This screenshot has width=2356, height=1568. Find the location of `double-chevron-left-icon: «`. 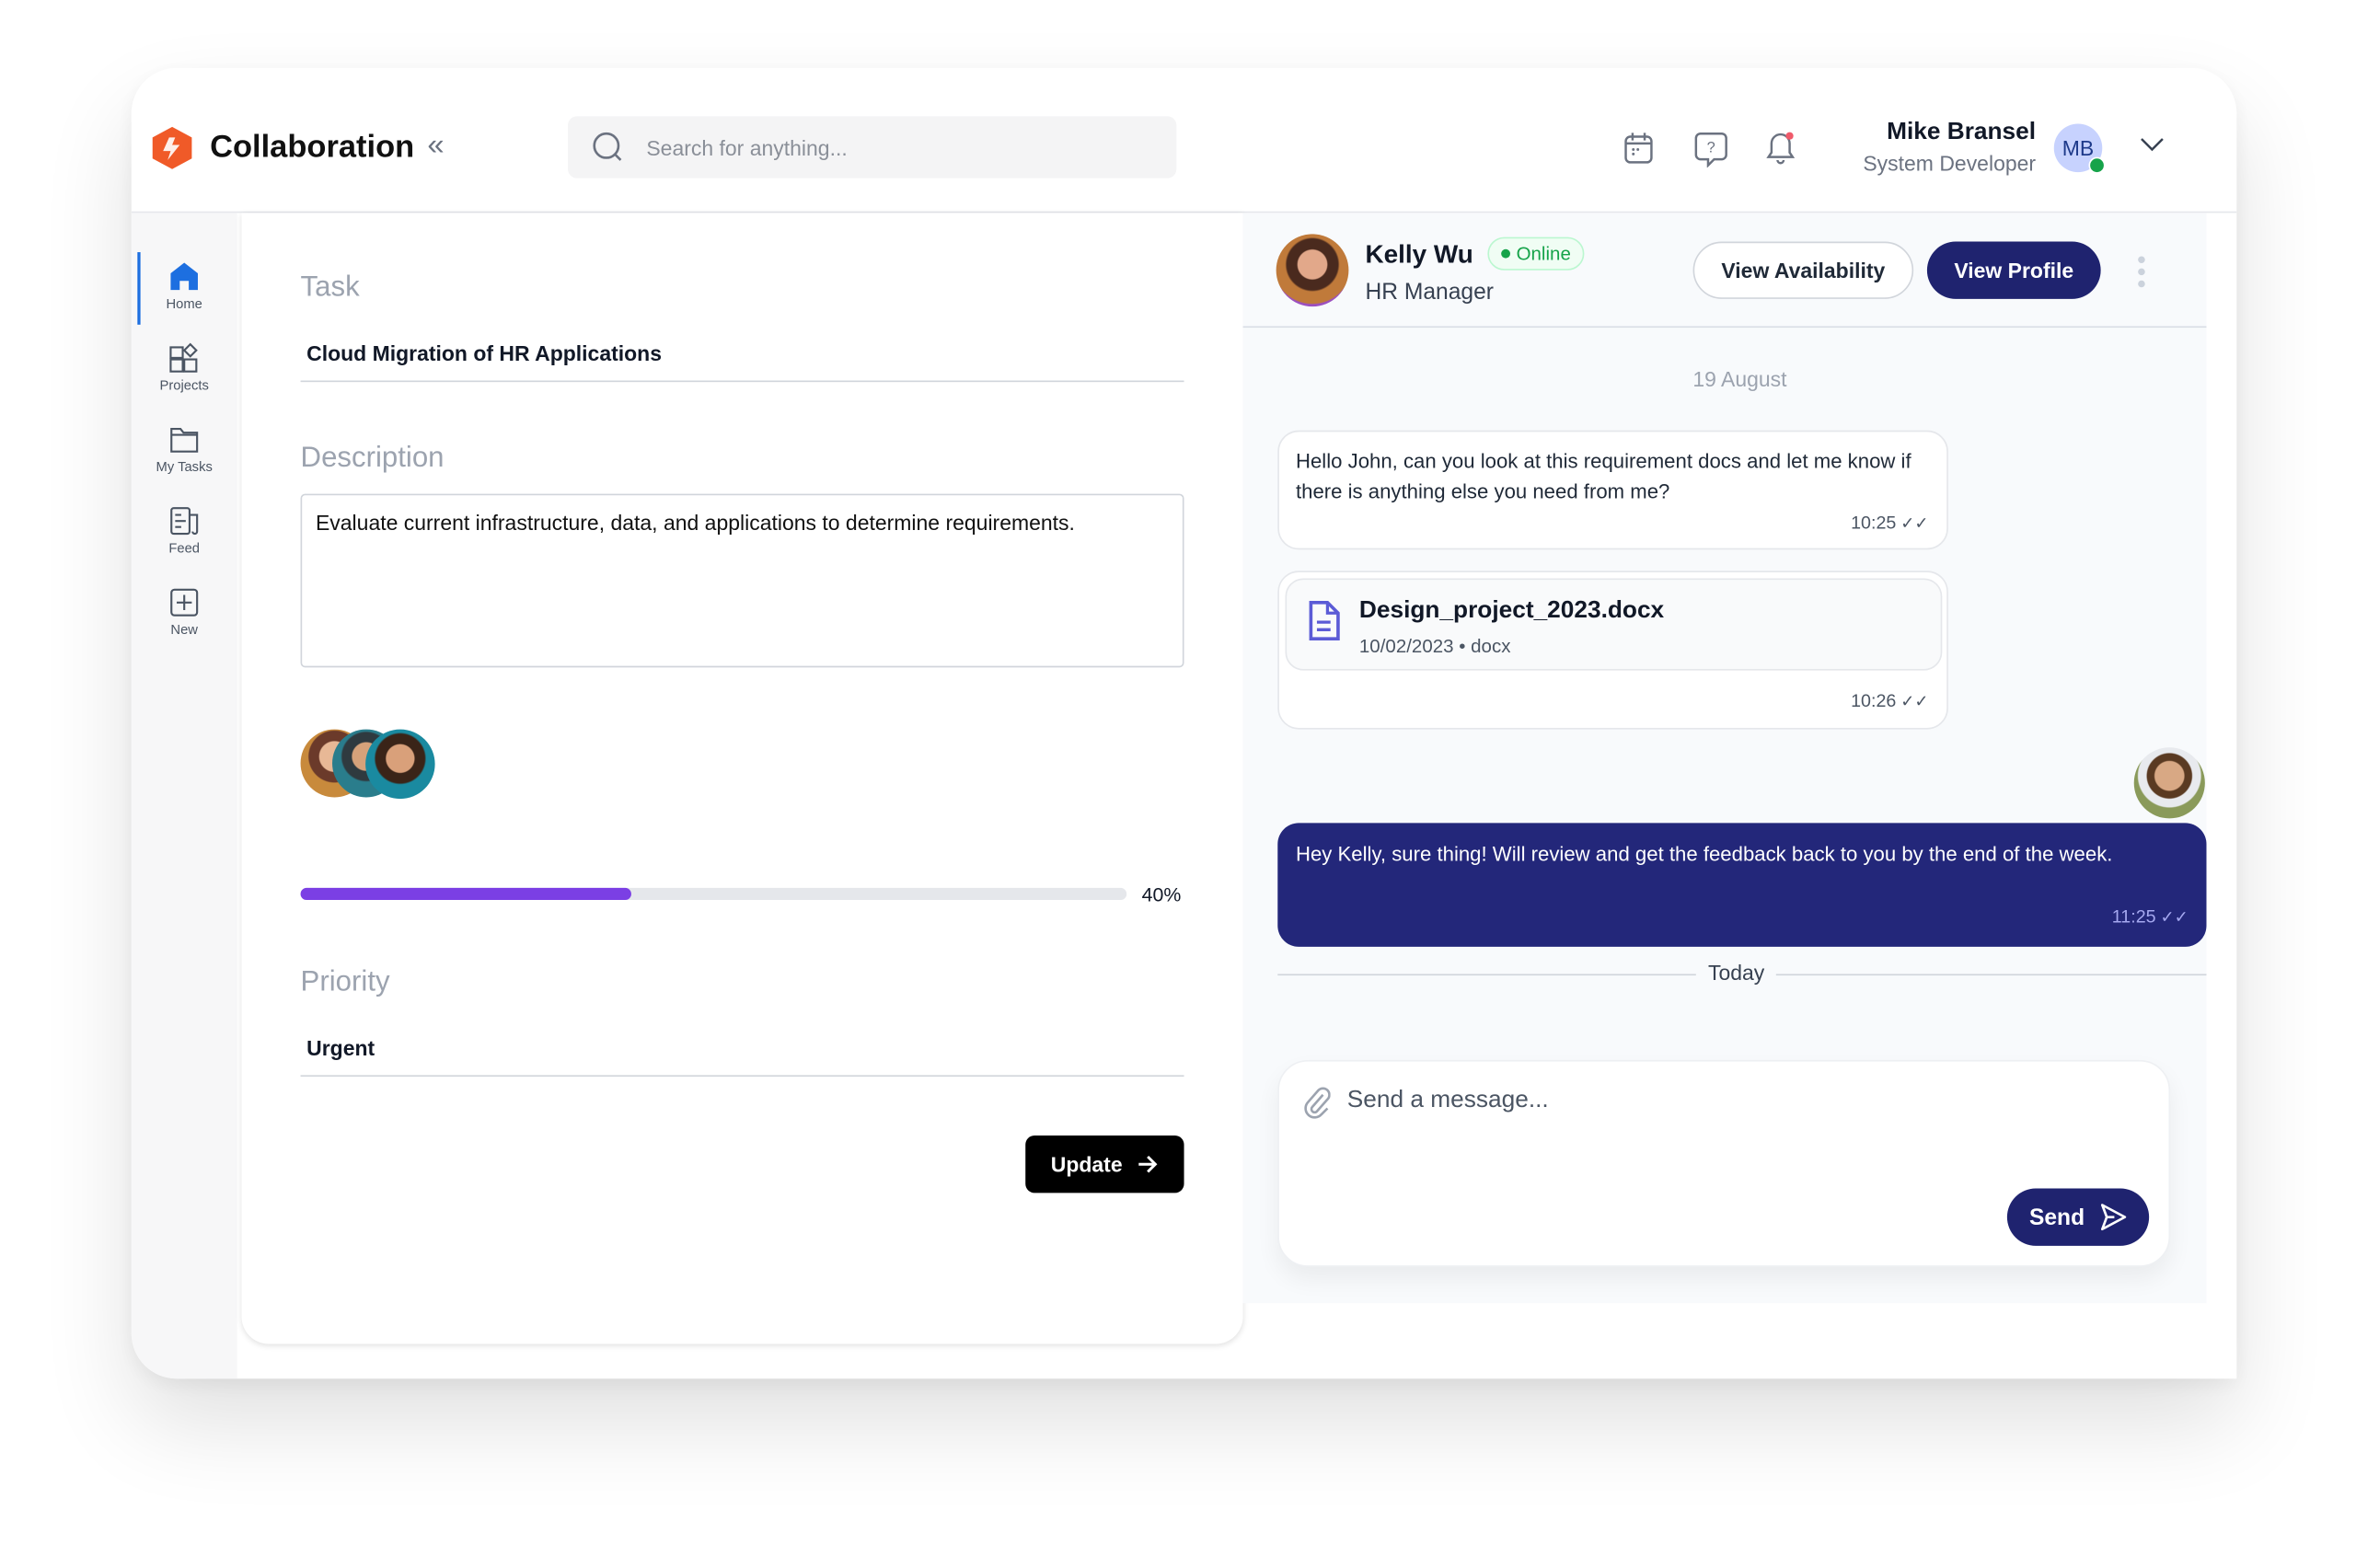

double-chevron-left-icon: « is located at coordinates (435, 145).